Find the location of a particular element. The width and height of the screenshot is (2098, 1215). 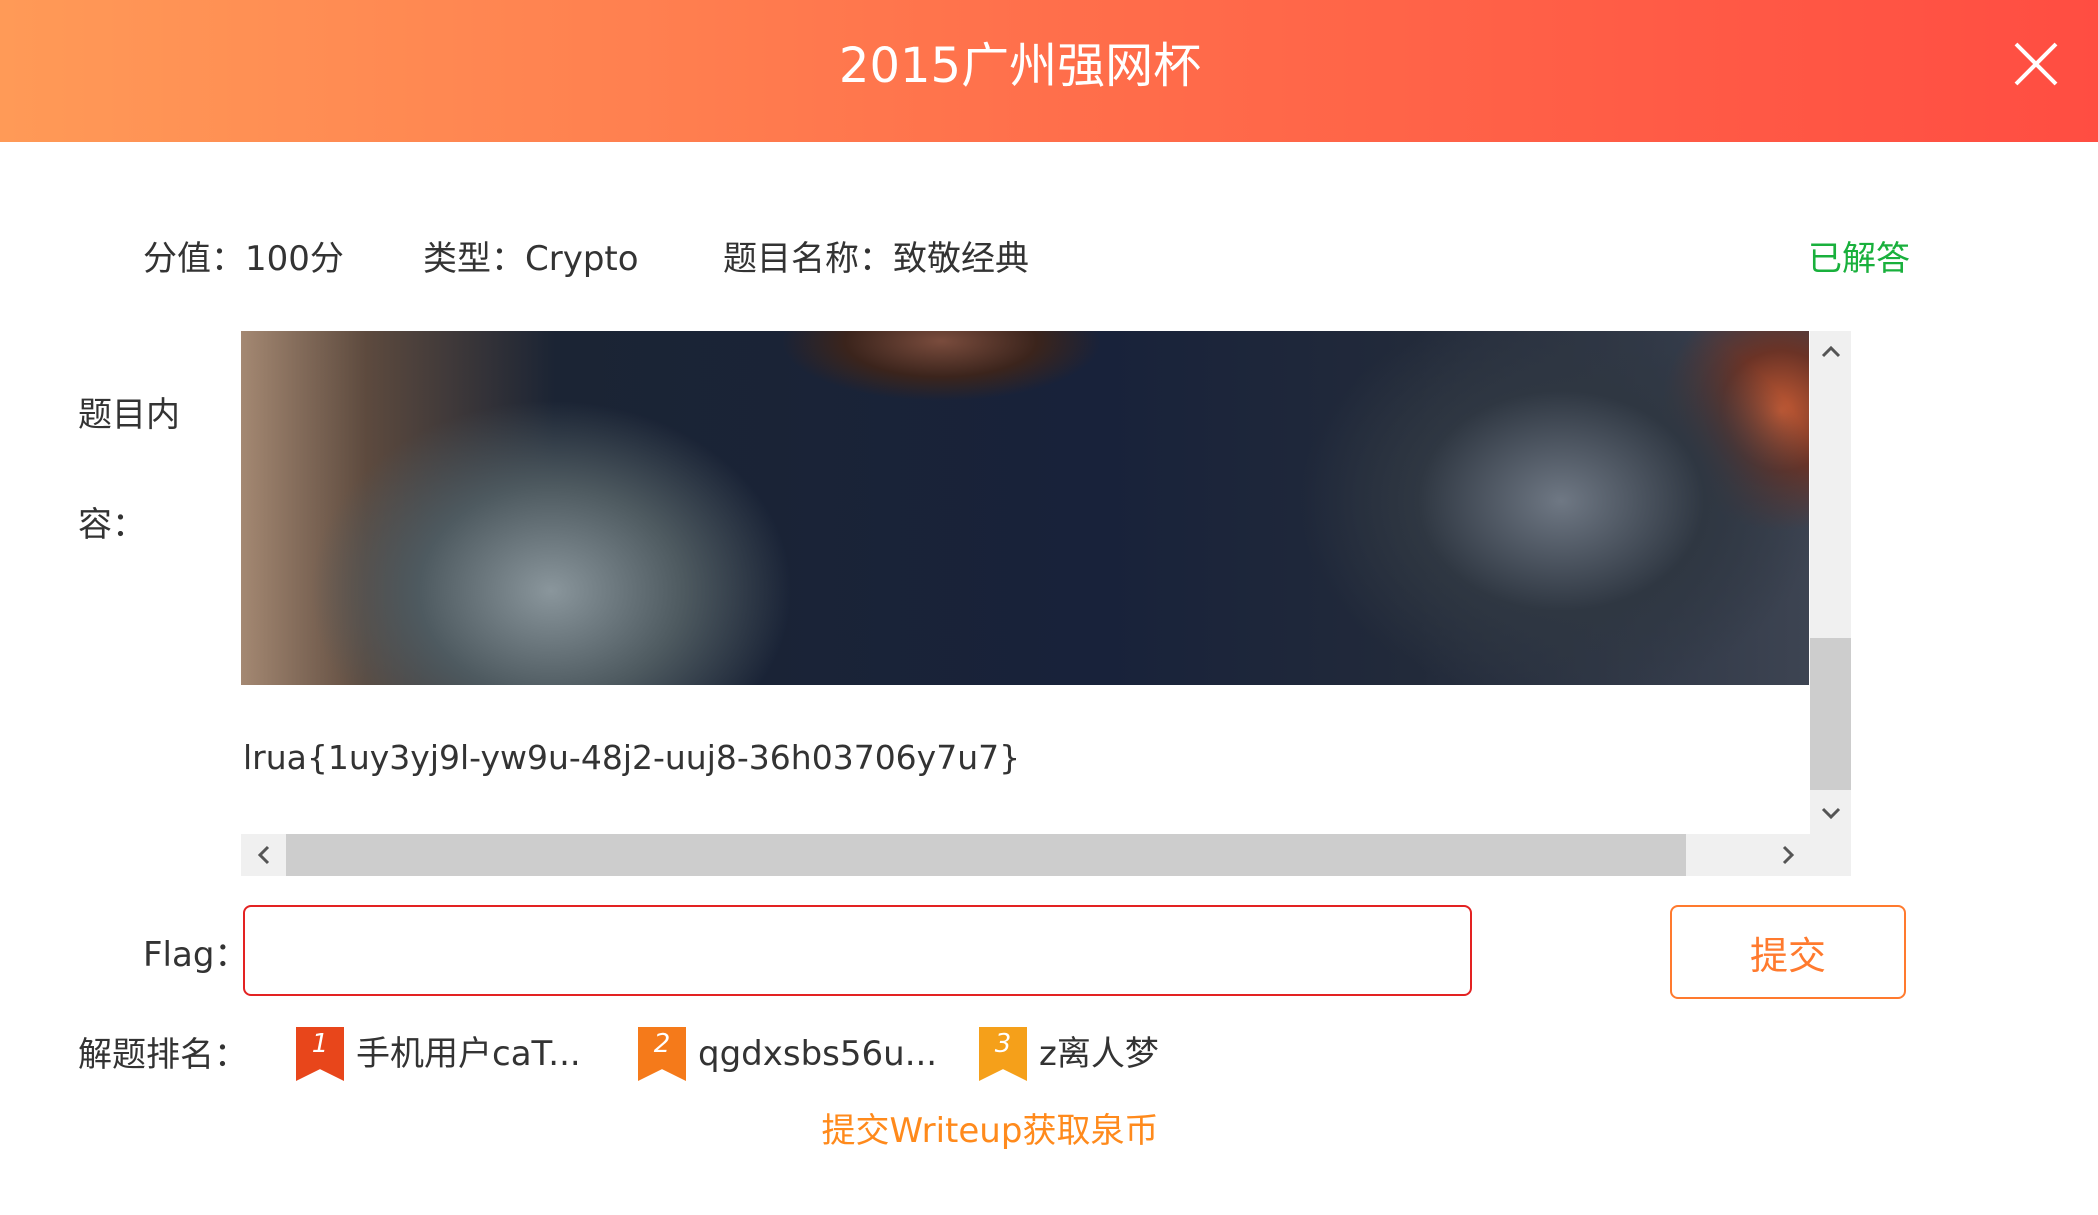

flag-label: Flag： is located at coordinates (196, 955).